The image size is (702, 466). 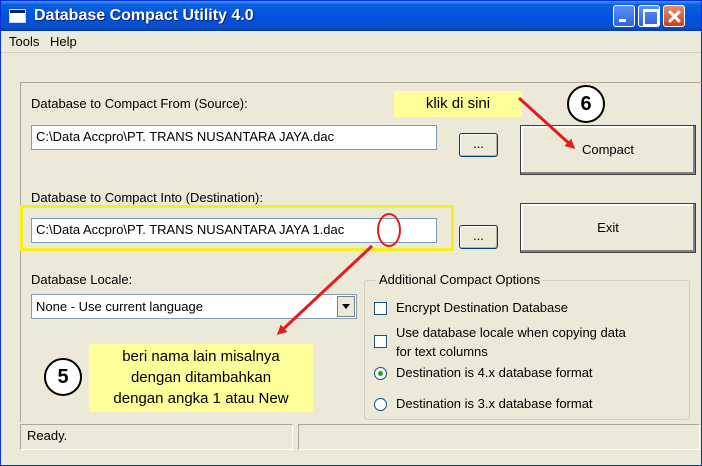 What do you see at coordinates (82, 279) in the screenshot?
I see `locale-label: Database Locale:` at bounding box center [82, 279].